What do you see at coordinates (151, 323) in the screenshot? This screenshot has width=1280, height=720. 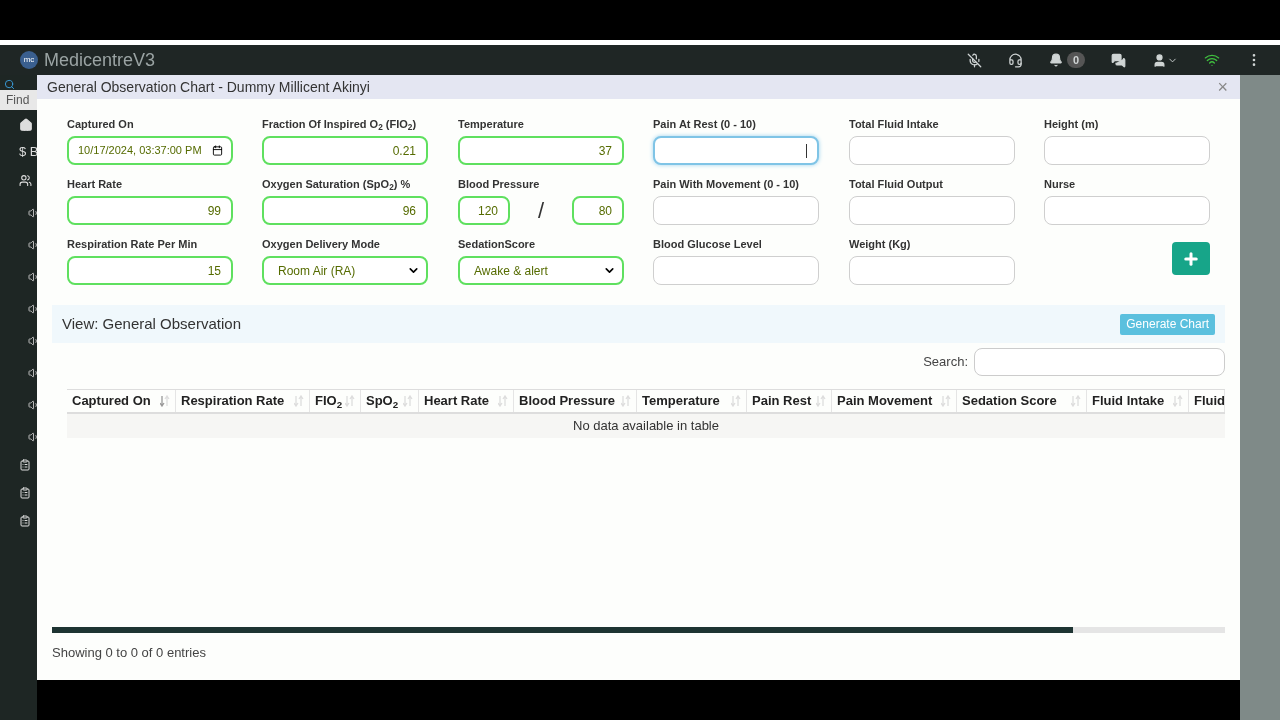 I see `view-title: View: General Observation` at bounding box center [151, 323].